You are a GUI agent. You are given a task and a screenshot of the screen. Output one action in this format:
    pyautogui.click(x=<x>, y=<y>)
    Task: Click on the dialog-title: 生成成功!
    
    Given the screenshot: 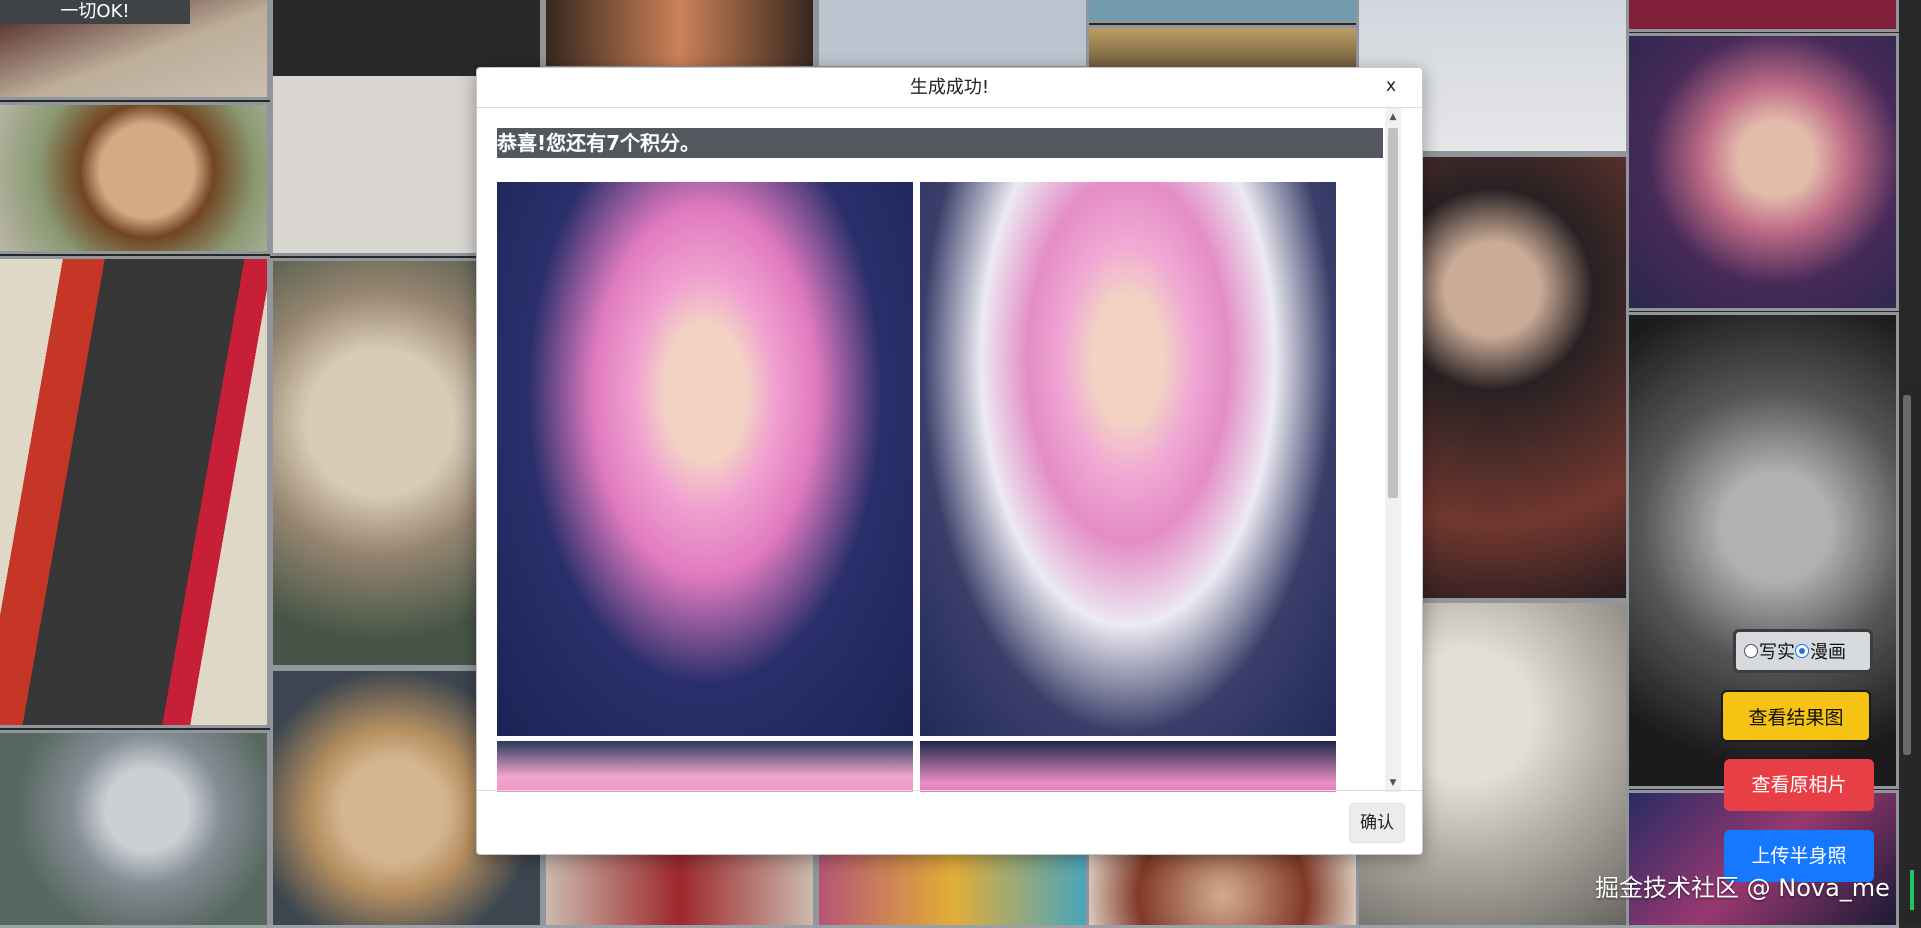 What is the action you would take?
    pyautogui.click(x=949, y=88)
    